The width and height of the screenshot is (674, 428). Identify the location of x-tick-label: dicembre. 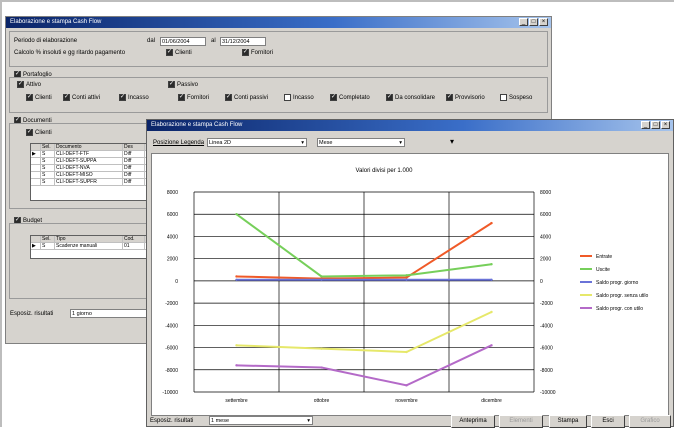
(491, 401).